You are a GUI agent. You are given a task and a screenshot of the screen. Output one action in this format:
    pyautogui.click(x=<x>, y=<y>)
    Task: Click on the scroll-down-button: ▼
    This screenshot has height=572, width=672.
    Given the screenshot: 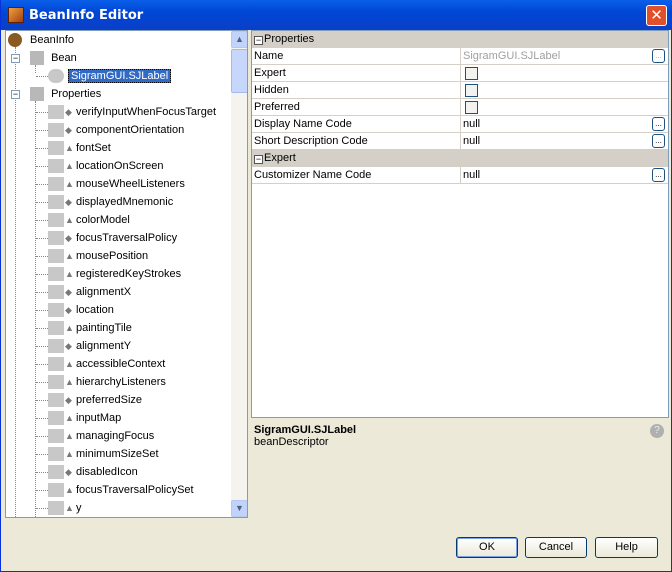 What is the action you would take?
    pyautogui.click(x=239, y=508)
    